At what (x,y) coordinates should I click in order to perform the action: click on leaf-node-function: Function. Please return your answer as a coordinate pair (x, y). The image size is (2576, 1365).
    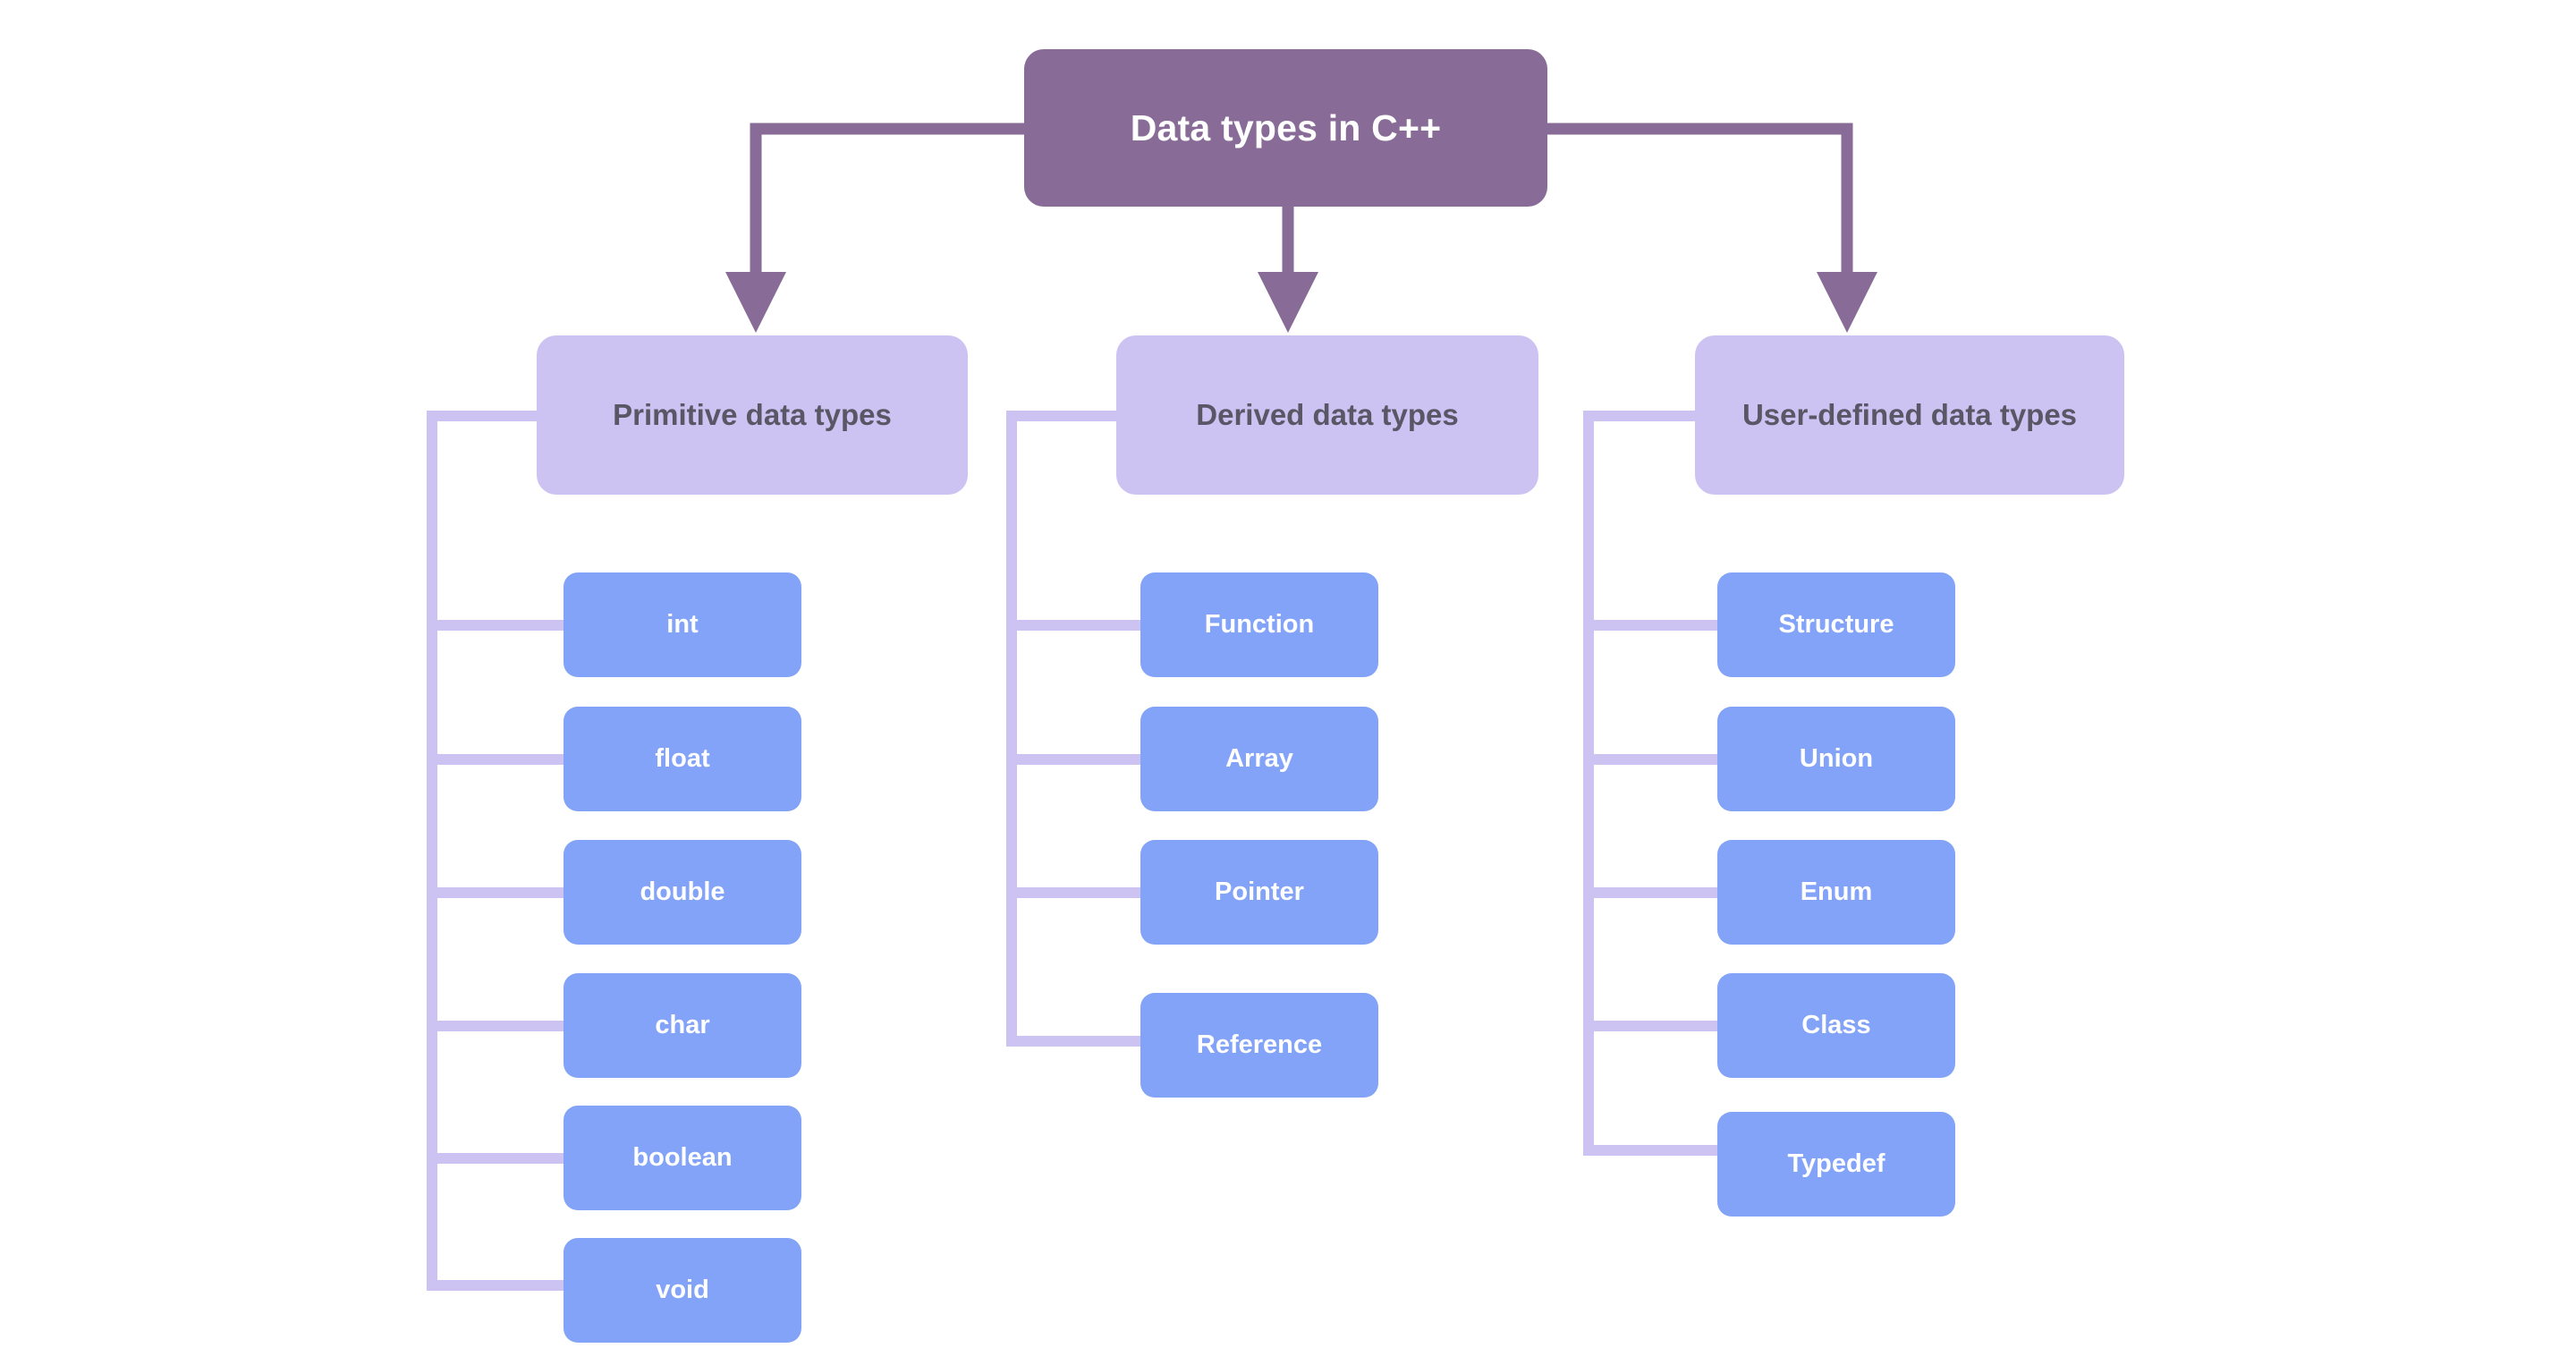
    Looking at the image, I should click on (1259, 624).